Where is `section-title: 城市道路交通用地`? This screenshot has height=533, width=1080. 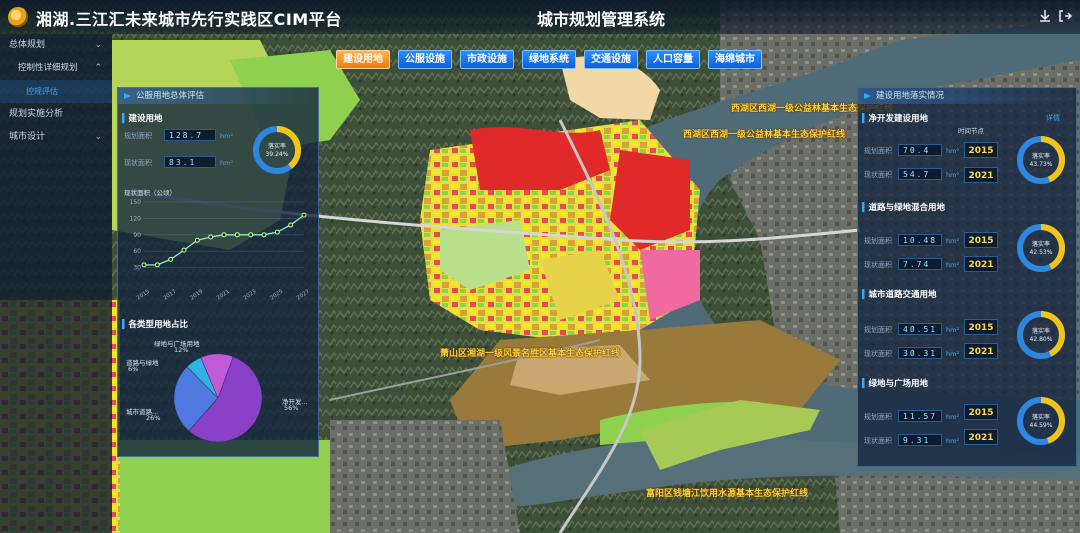 section-title: 城市道路交通用地 is located at coordinates (899, 294).